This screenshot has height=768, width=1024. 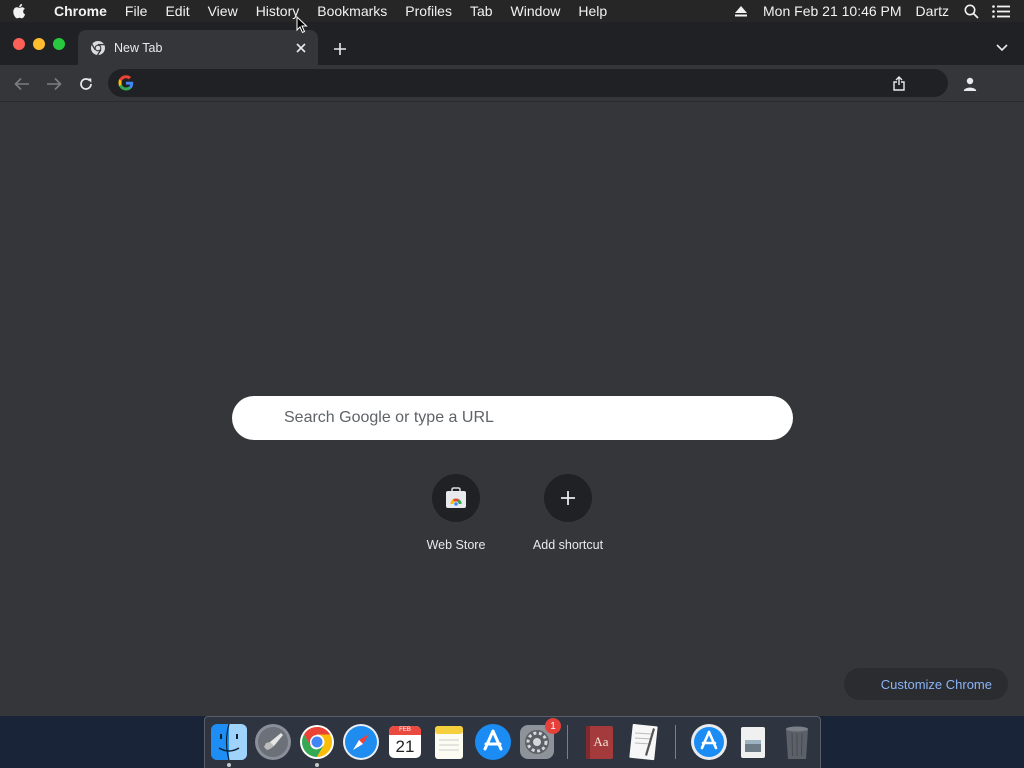 What do you see at coordinates (428, 11) in the screenshot?
I see `menu-profiles: Profiles` at bounding box center [428, 11].